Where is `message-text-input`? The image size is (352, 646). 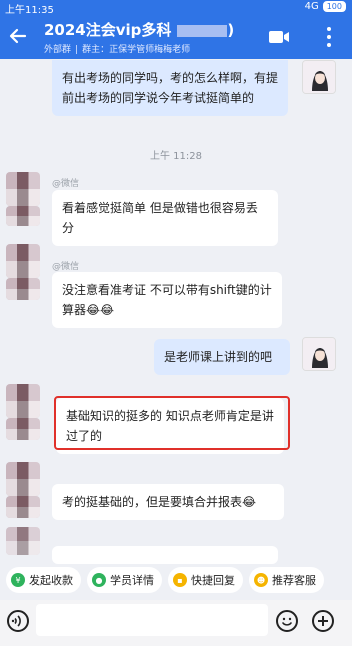 message-text-input is located at coordinates (152, 620).